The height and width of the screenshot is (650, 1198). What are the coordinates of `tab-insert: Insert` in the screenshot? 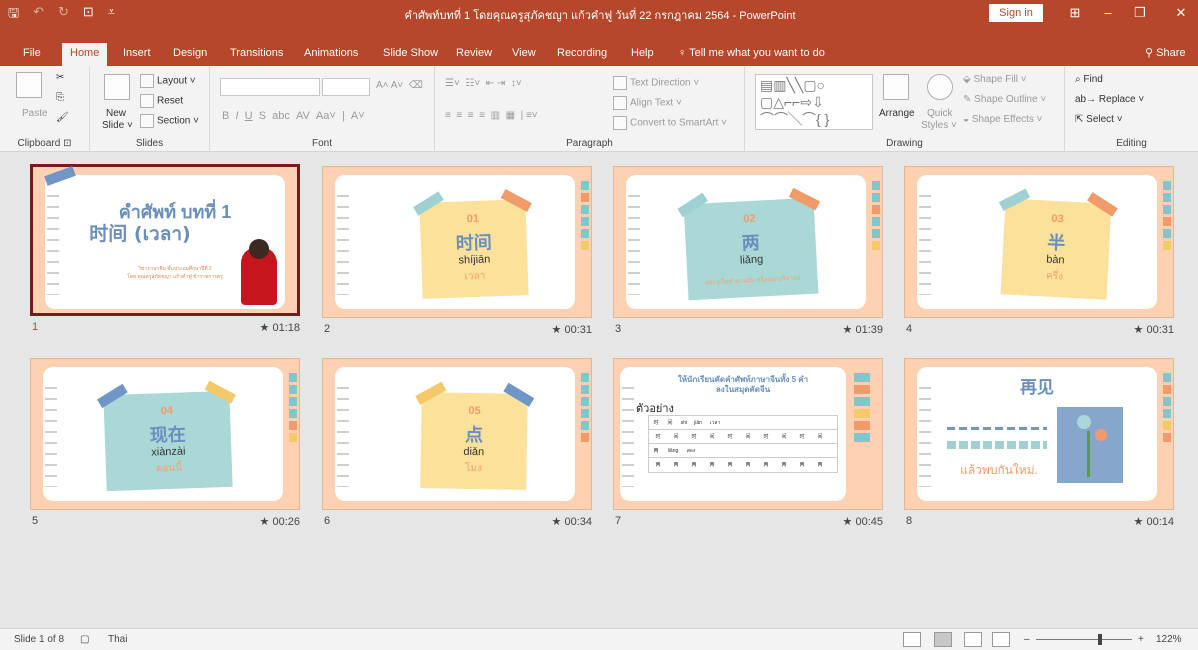 It's located at (137, 53).